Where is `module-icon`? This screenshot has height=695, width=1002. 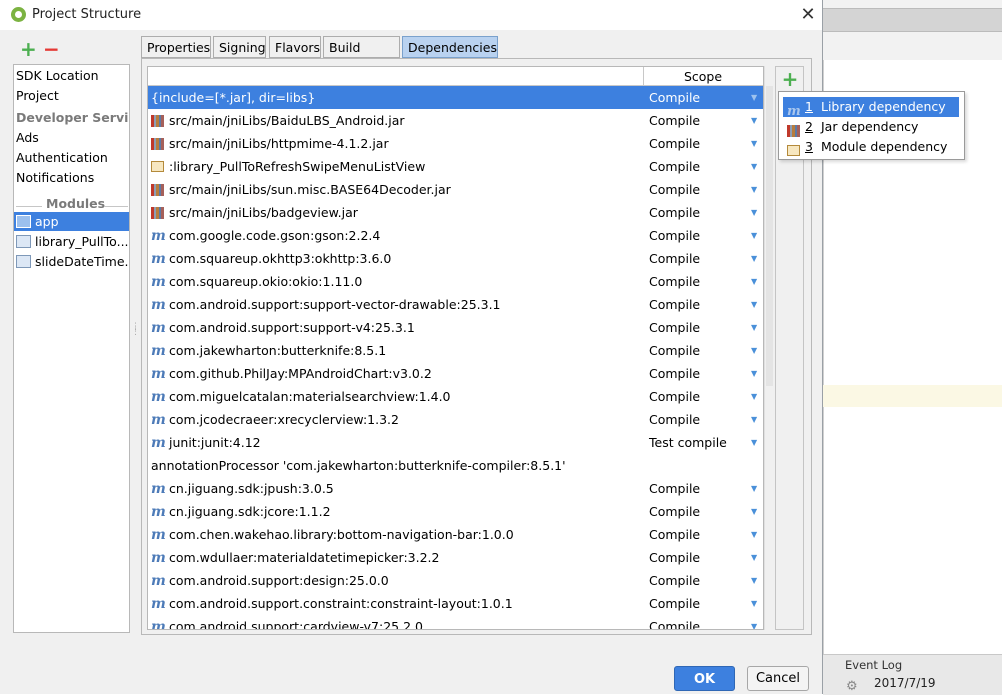
module-icon is located at coordinates (793, 150).